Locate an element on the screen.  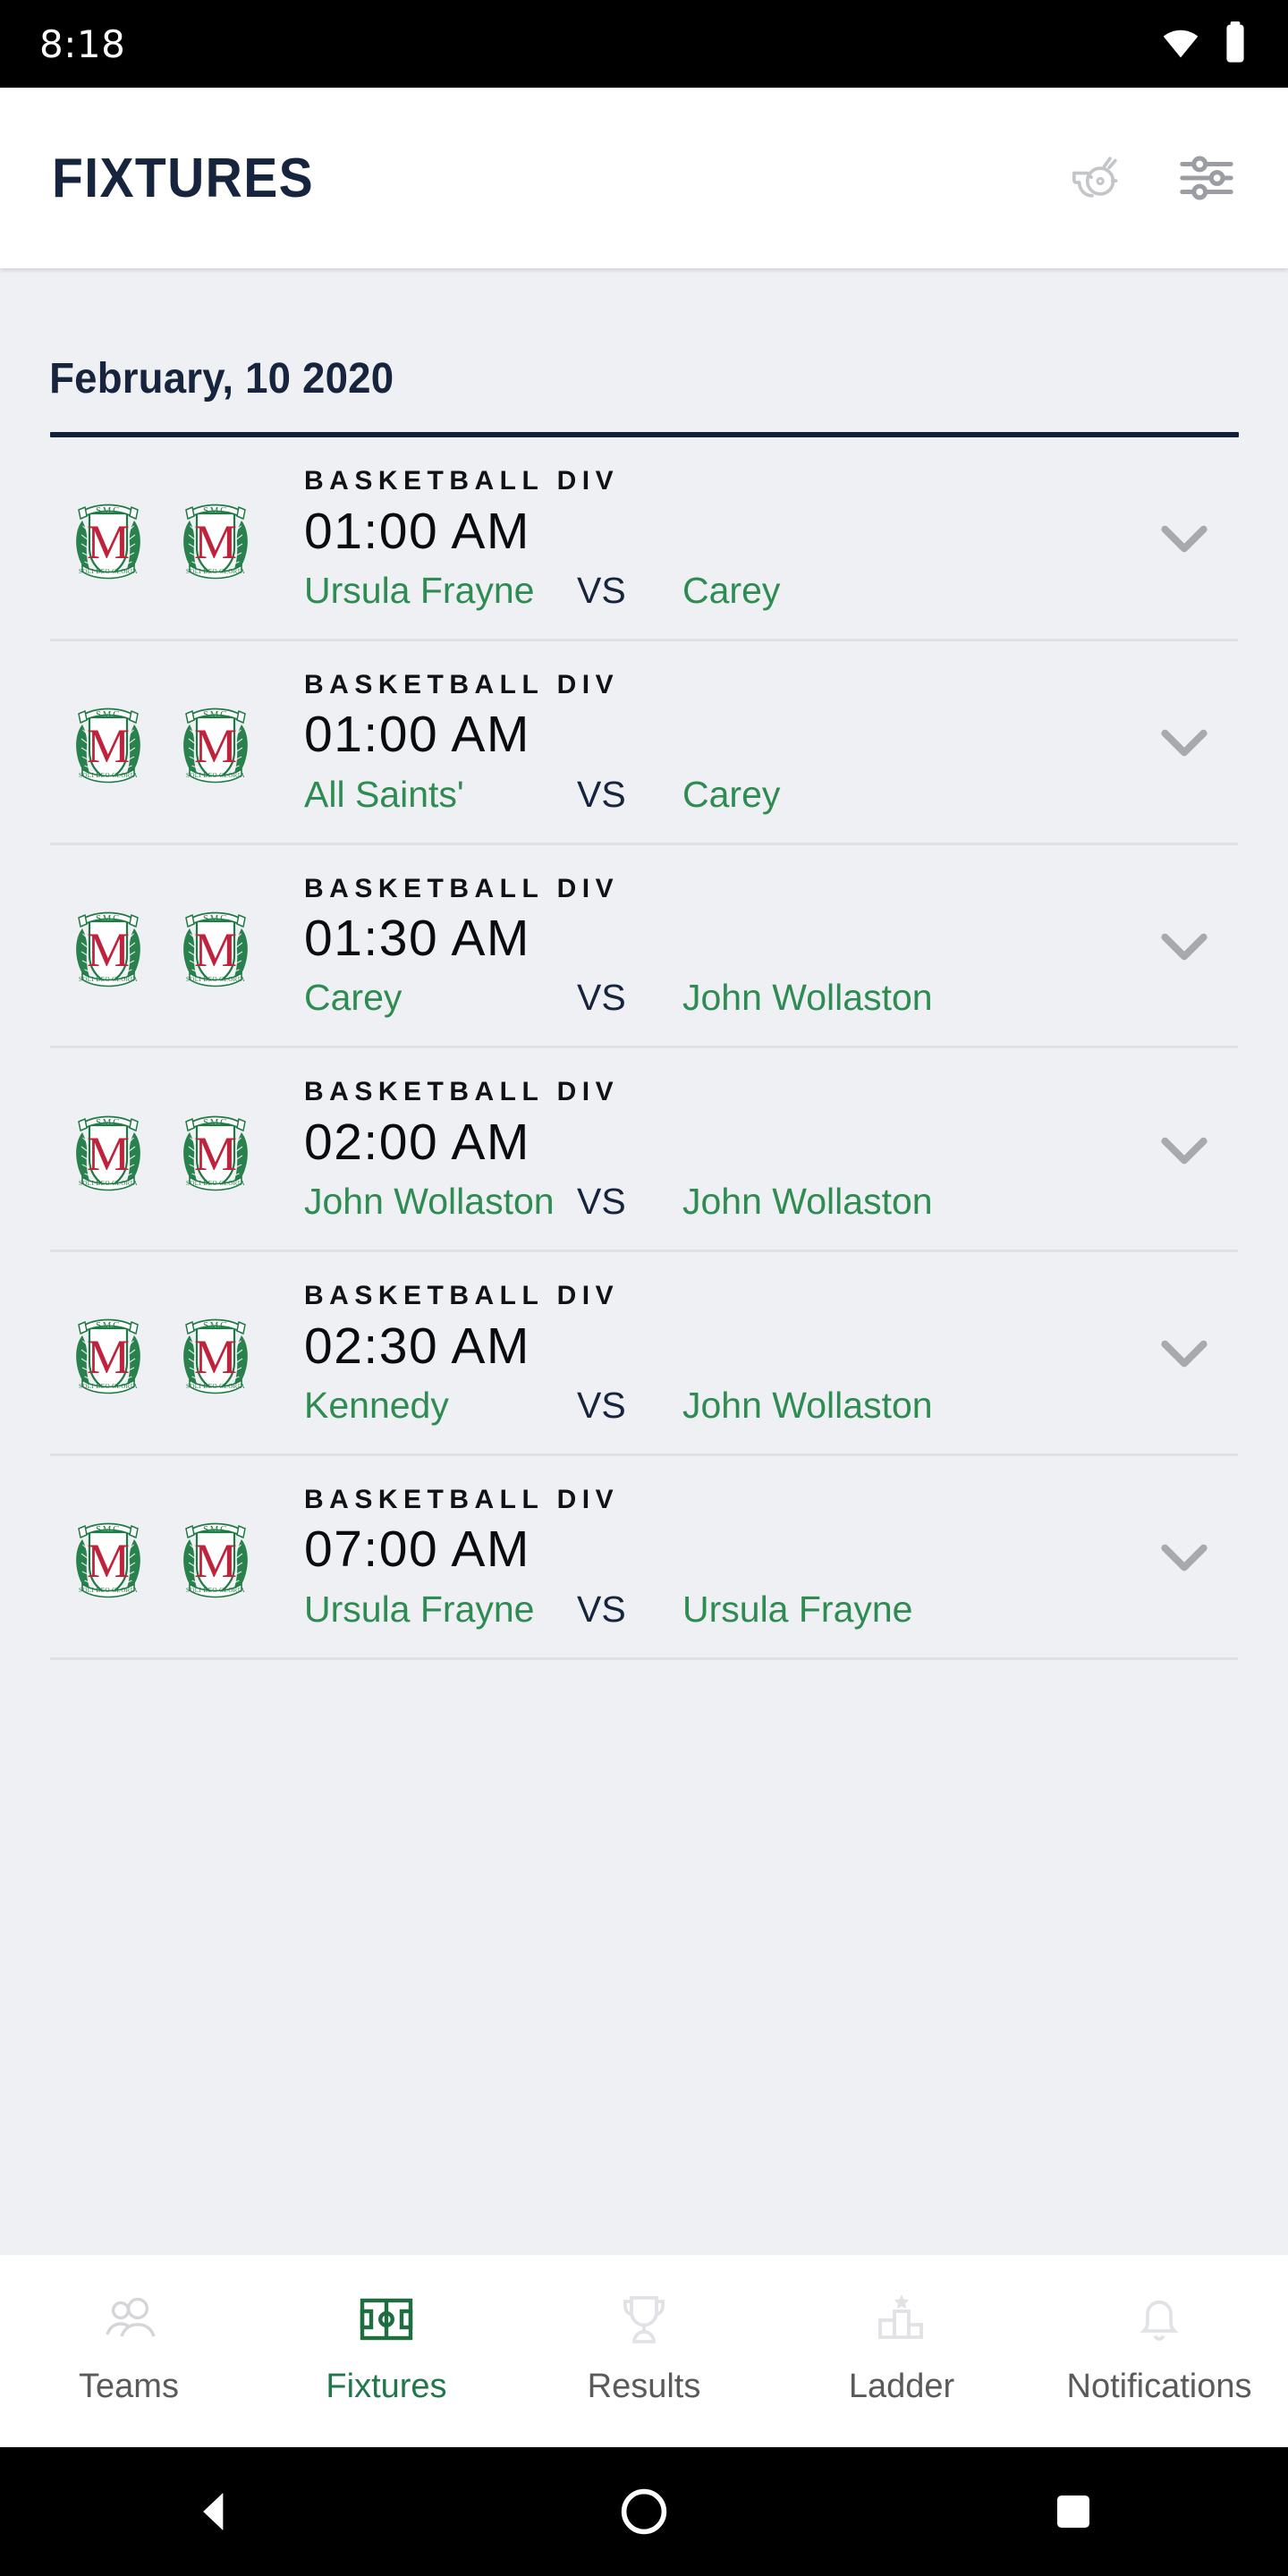
nav-item-fixtures: Fixtures is located at coordinates (386, 2346).